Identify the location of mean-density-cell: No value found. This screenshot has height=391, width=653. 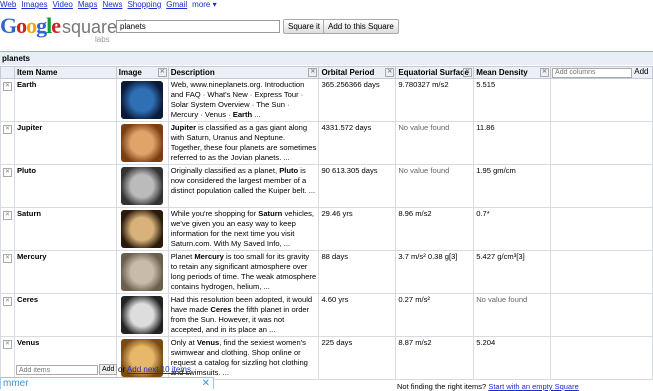
(512, 315).